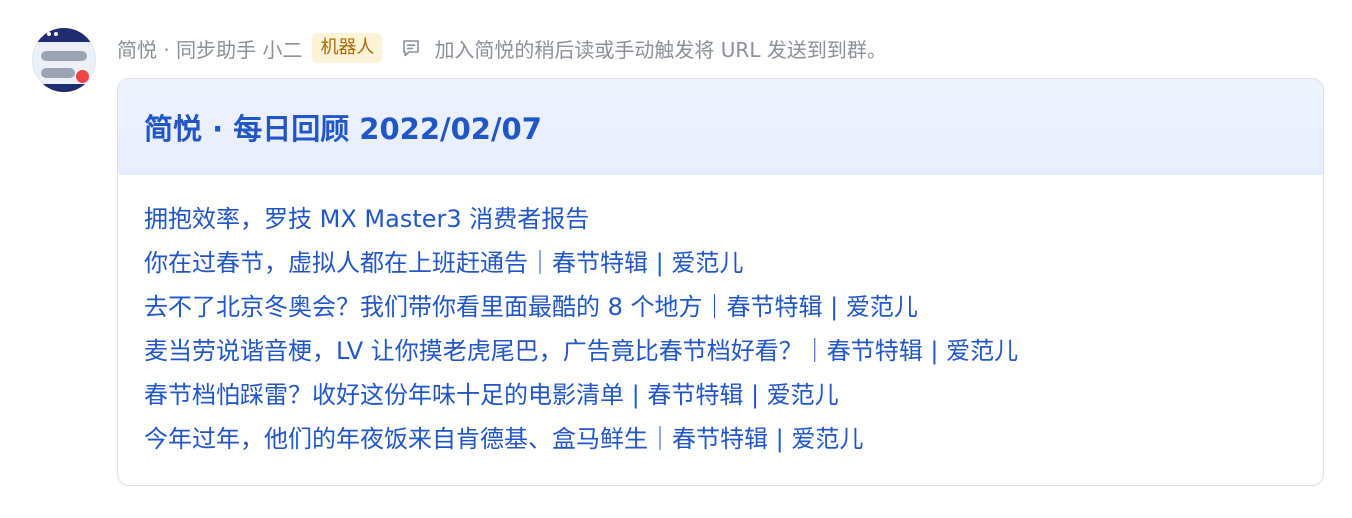 The width and height of the screenshot is (1352, 518). What do you see at coordinates (720, 395) in the screenshot?
I see `article-link: 春节档怕踩雷？收好这份年味十足的电影清单 | 春节特辑 | 爱范儿` at bounding box center [720, 395].